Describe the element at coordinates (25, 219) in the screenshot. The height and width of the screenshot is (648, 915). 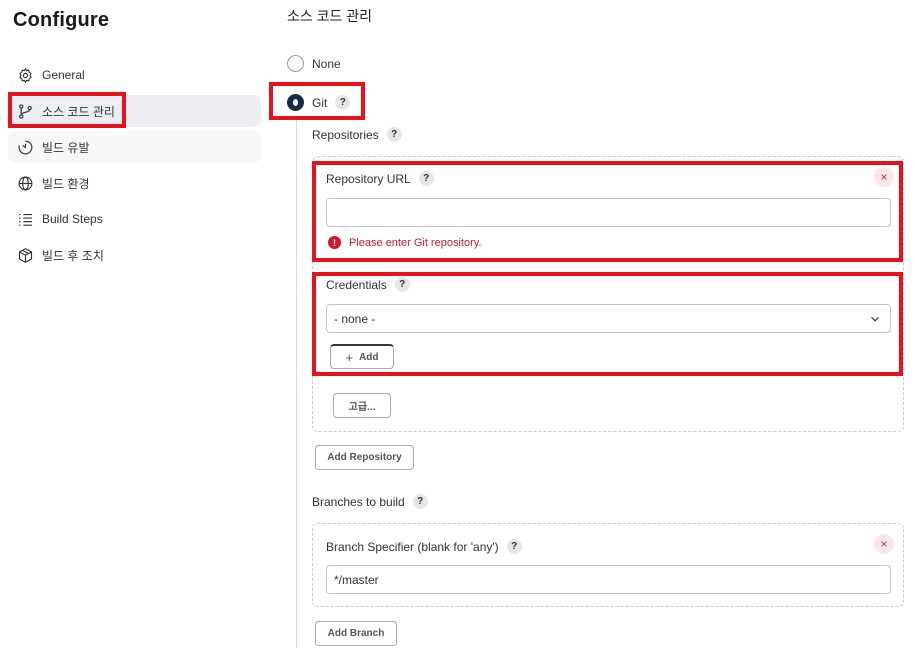
I see `list-icon` at that location.